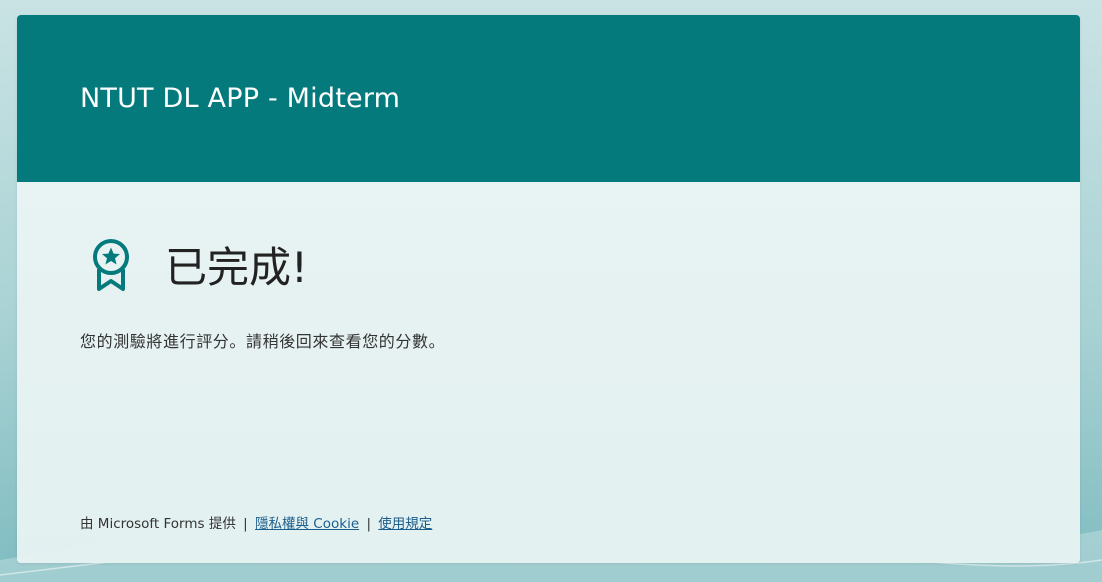 This screenshot has width=1102, height=582. Describe the element at coordinates (236, 267) in the screenshot. I see `completion-heading: 已完成!` at that location.